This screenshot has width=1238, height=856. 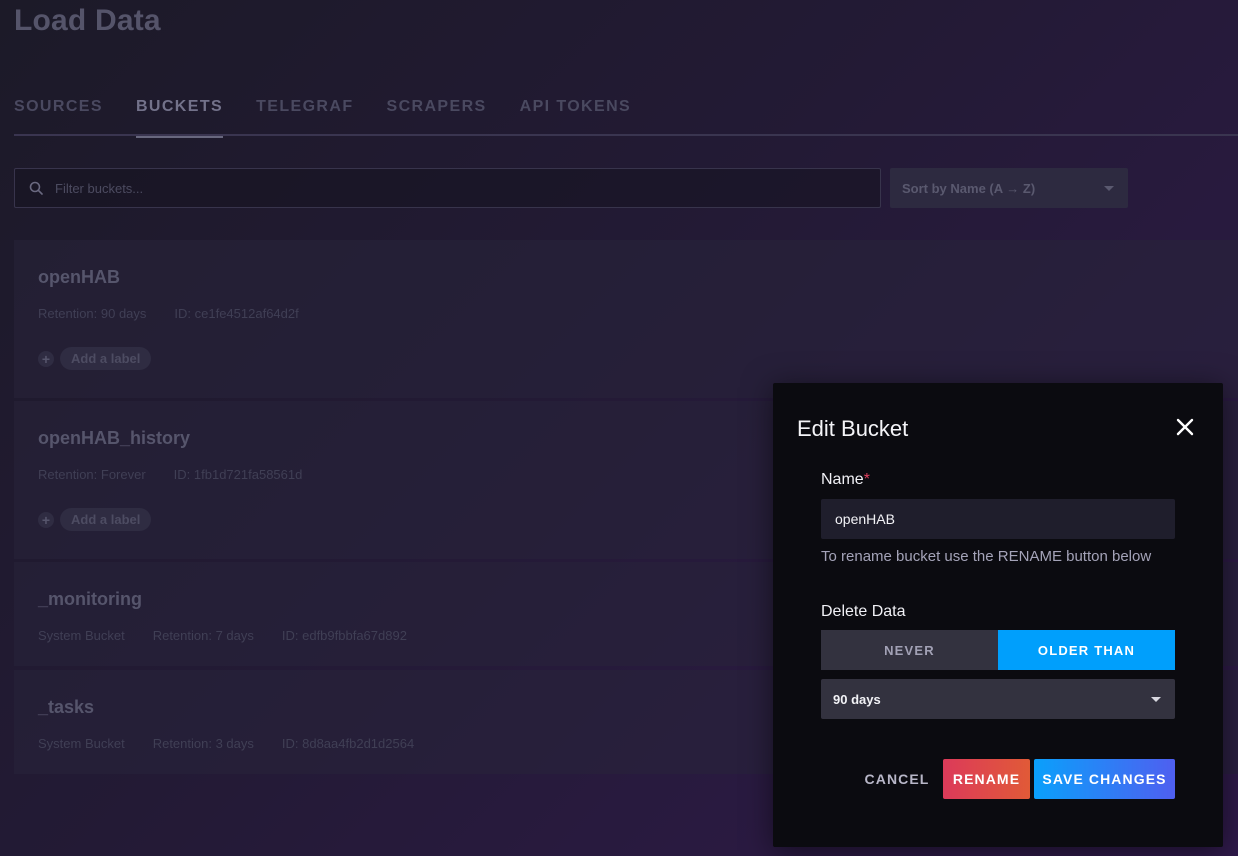 I want to click on bucket-retention: Retention: 7 days, so click(x=203, y=635).